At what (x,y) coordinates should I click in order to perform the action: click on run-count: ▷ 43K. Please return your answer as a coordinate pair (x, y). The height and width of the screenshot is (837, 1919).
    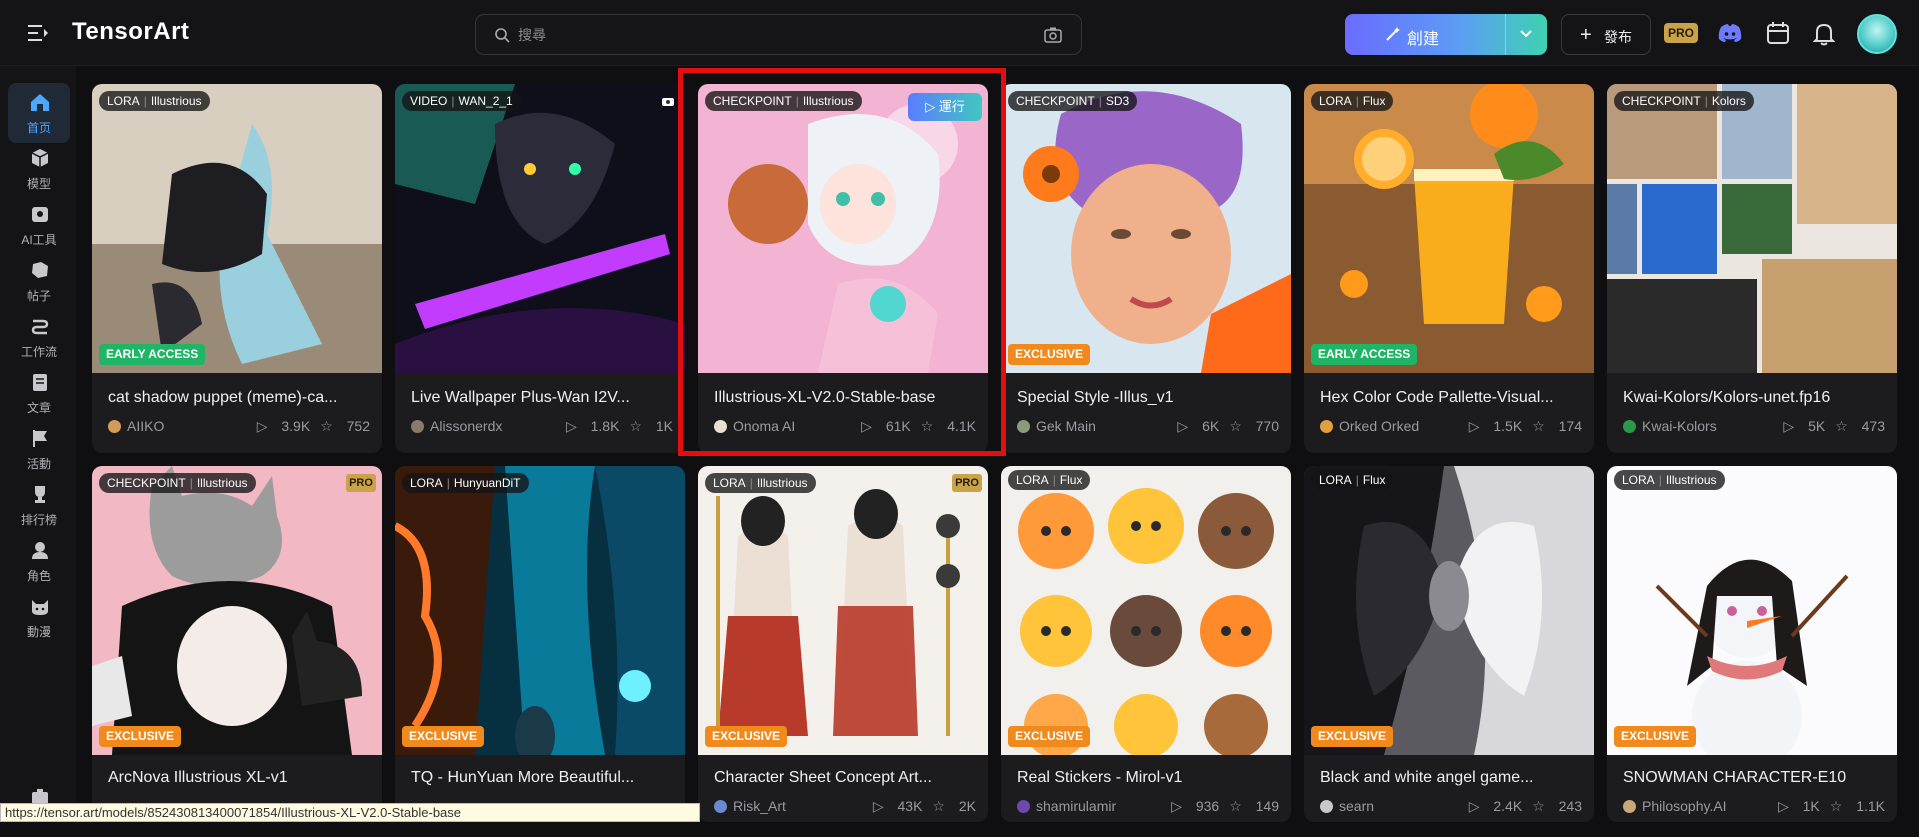
    Looking at the image, I should click on (897, 806).